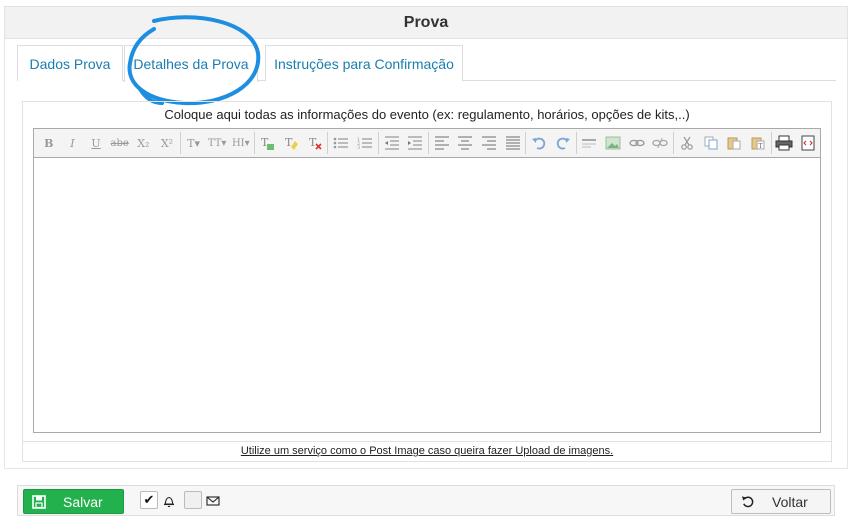 The image size is (854, 531). What do you see at coordinates (194, 143) in the screenshot?
I see `font-family-icon: T▾` at bounding box center [194, 143].